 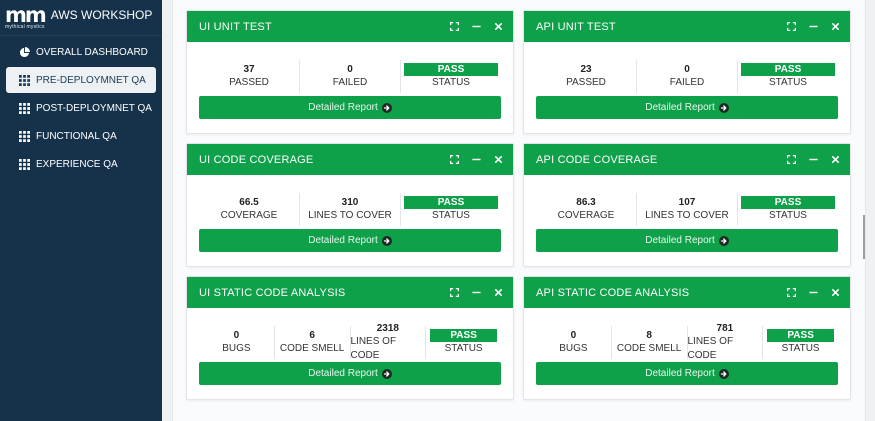 I want to click on stat-value: 781, so click(x=725, y=328).